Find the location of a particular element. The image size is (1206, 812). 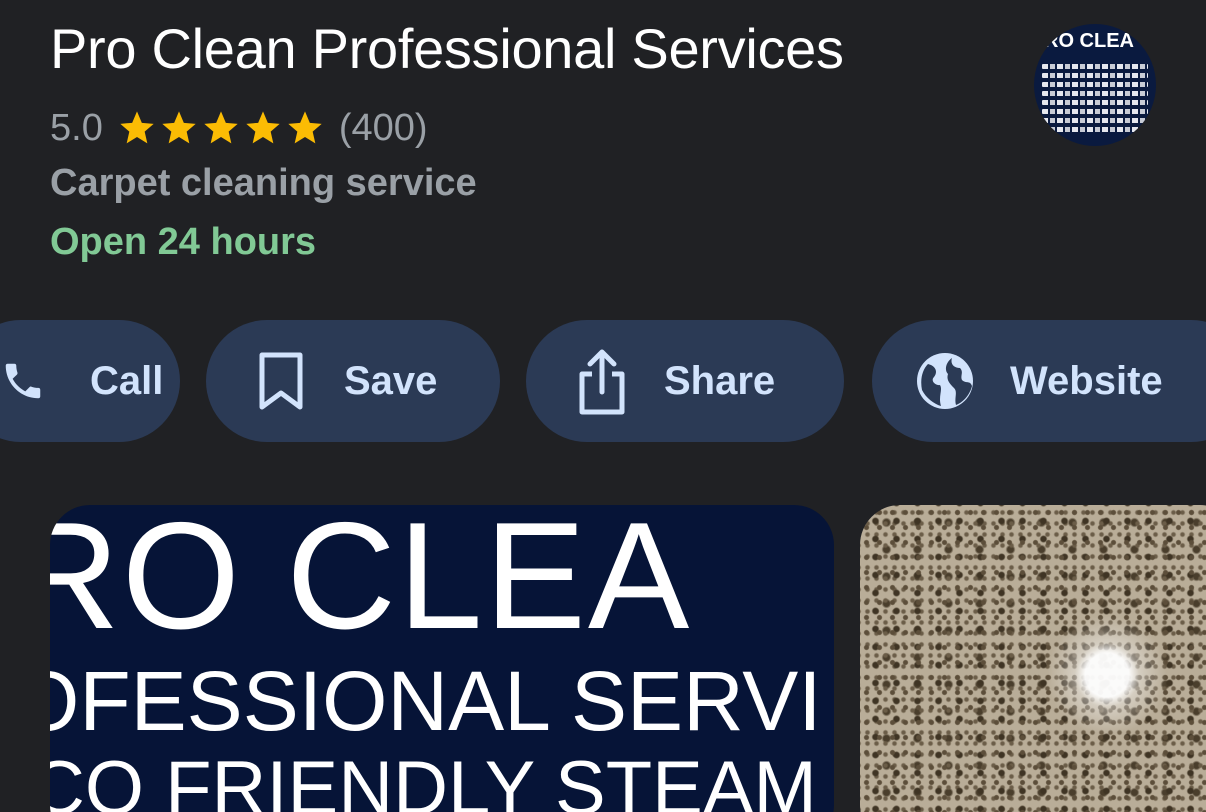

share-button: Share is located at coordinates (685, 381).